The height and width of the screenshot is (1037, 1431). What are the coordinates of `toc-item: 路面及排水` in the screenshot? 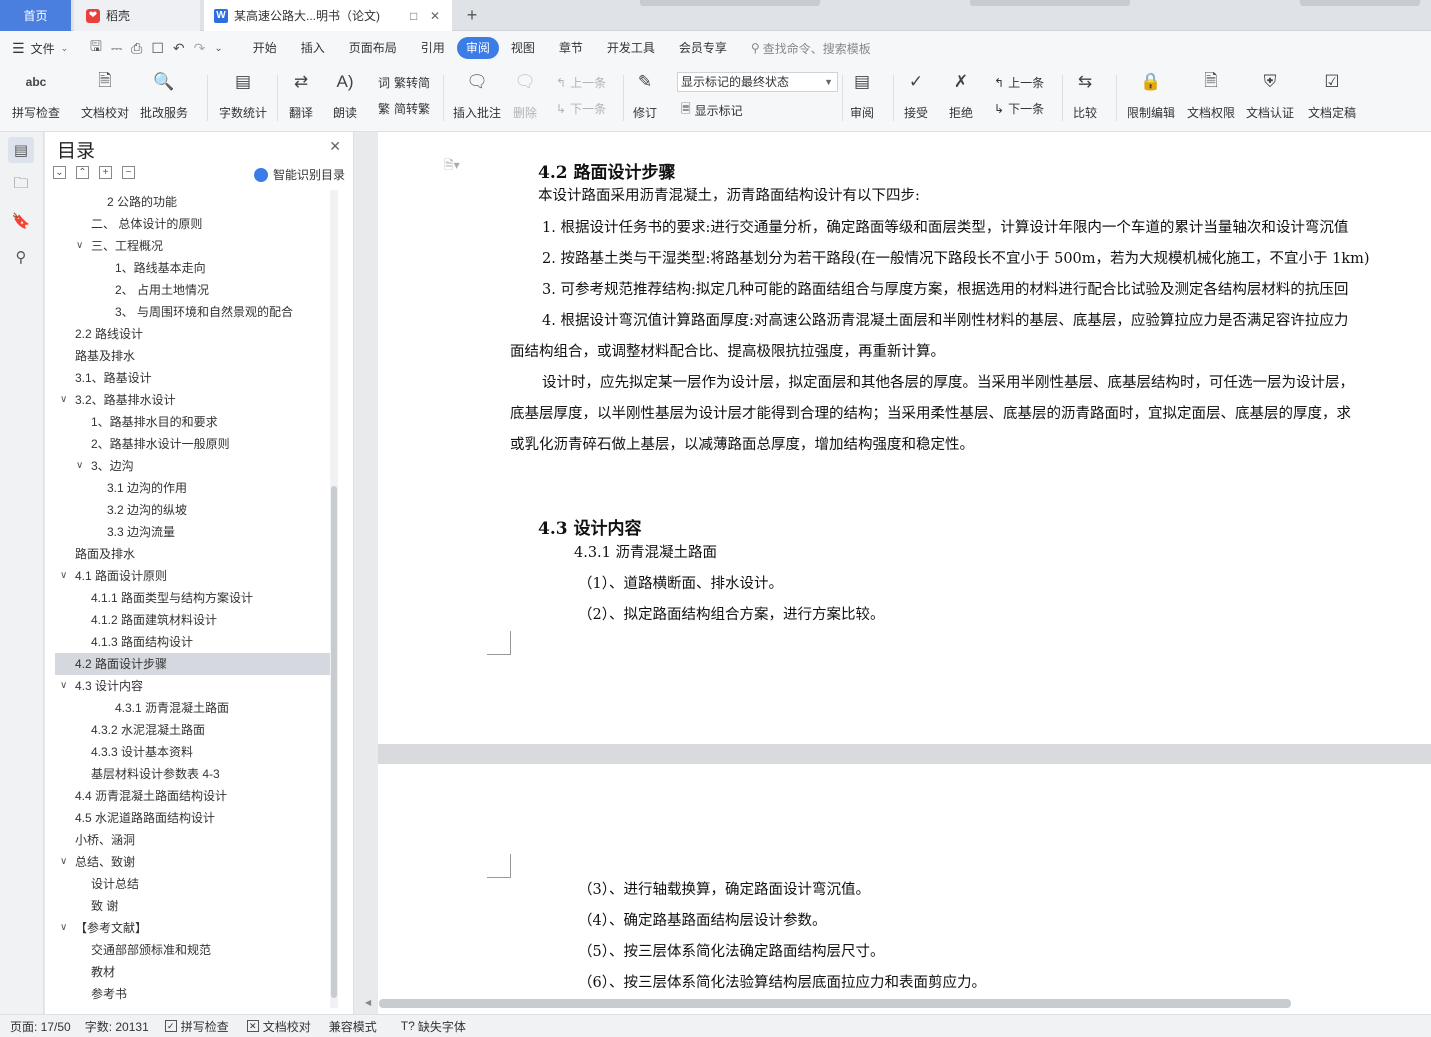 It's located at (192, 554).